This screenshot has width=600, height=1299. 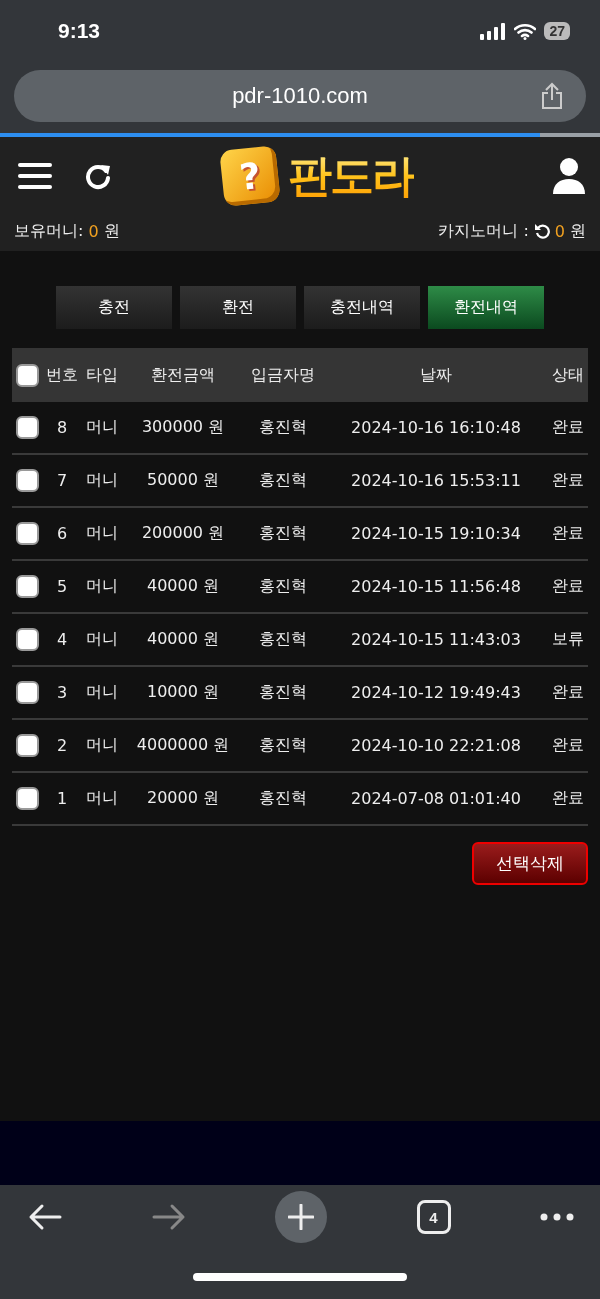 I want to click on tab: 환전, so click(x=238, y=307).